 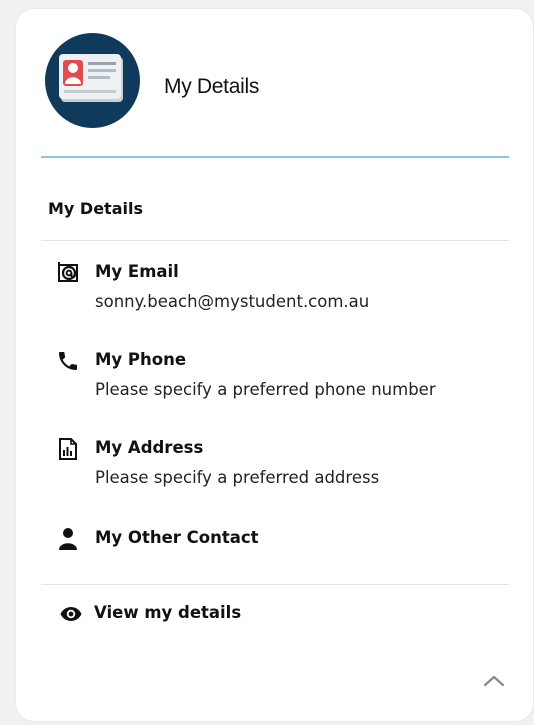 What do you see at coordinates (68, 272) in the screenshot?
I see `email-icon` at bounding box center [68, 272].